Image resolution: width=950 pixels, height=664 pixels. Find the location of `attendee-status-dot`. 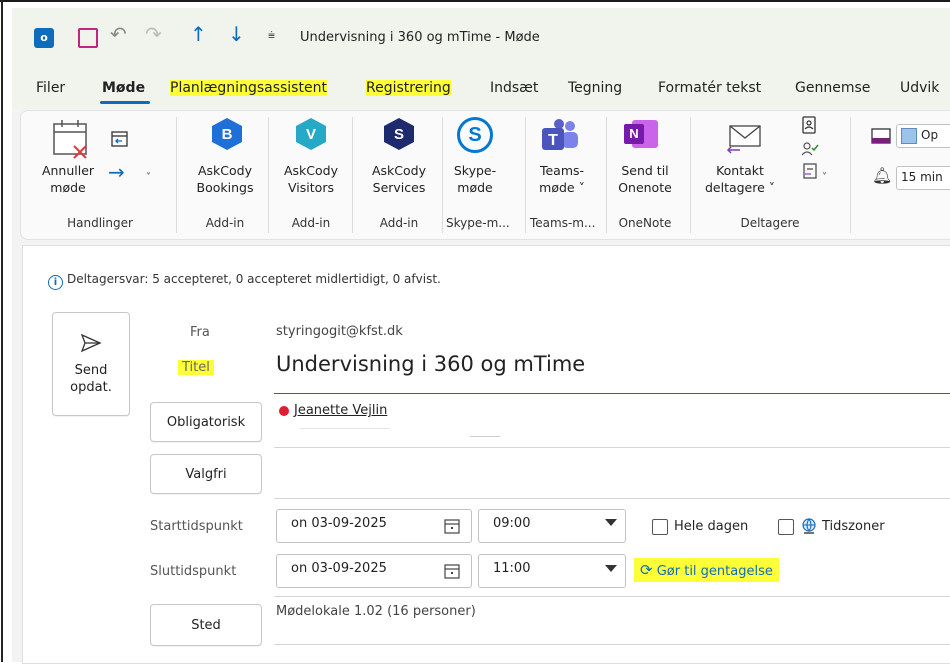

attendee-status-dot is located at coordinates (284, 411).